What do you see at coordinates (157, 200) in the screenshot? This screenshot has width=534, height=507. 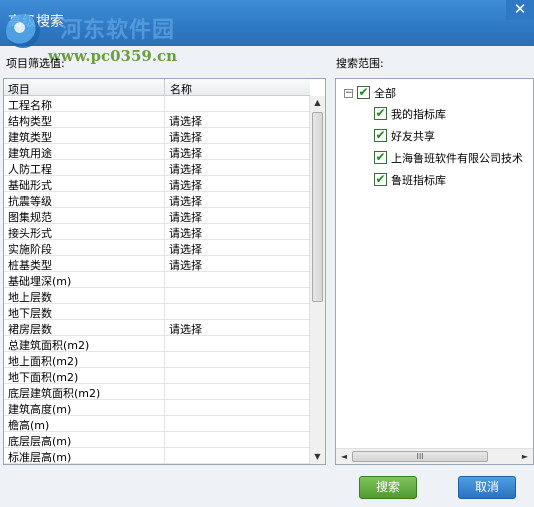 I see `table-row: 抗震等级 请选择` at bounding box center [157, 200].